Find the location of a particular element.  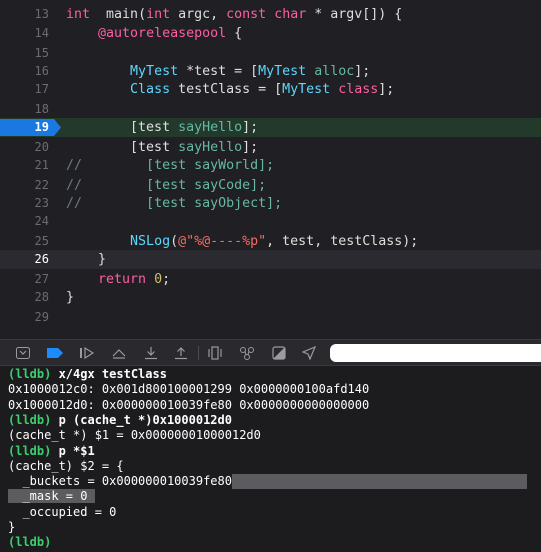

code-text: } is located at coordinates (70, 297).